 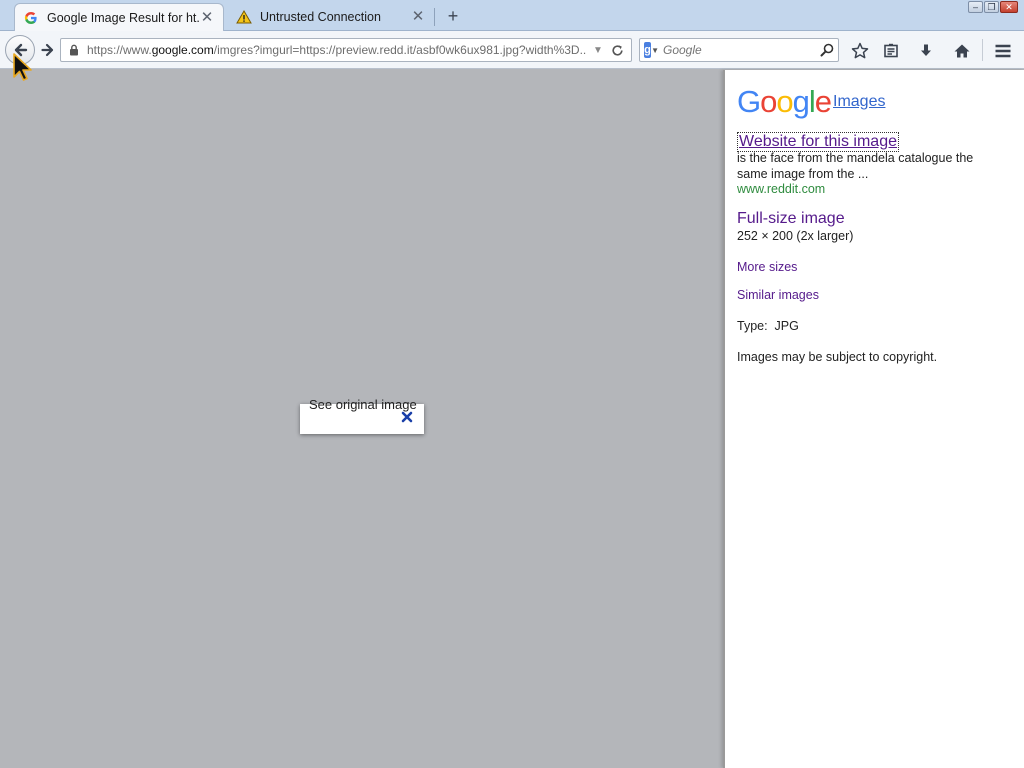 I want to click on forward-button, so click(x=48, y=50).